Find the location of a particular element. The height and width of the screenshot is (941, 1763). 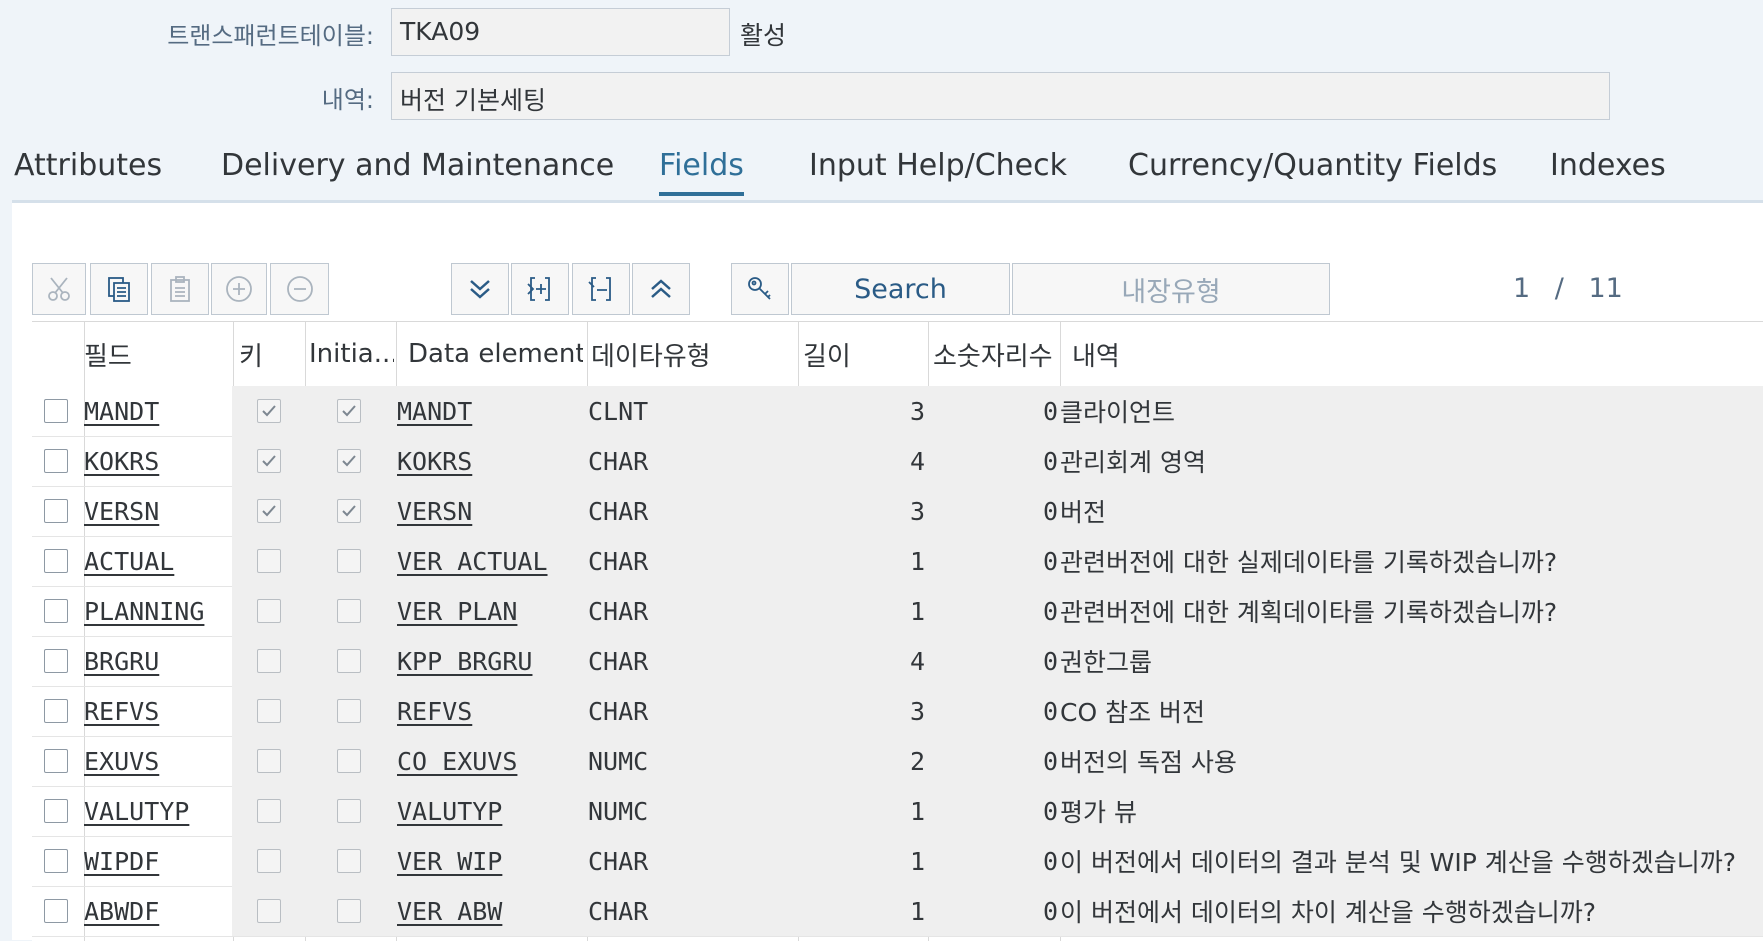

description-cell: 클라이언트 is located at coordinates (1118, 412).